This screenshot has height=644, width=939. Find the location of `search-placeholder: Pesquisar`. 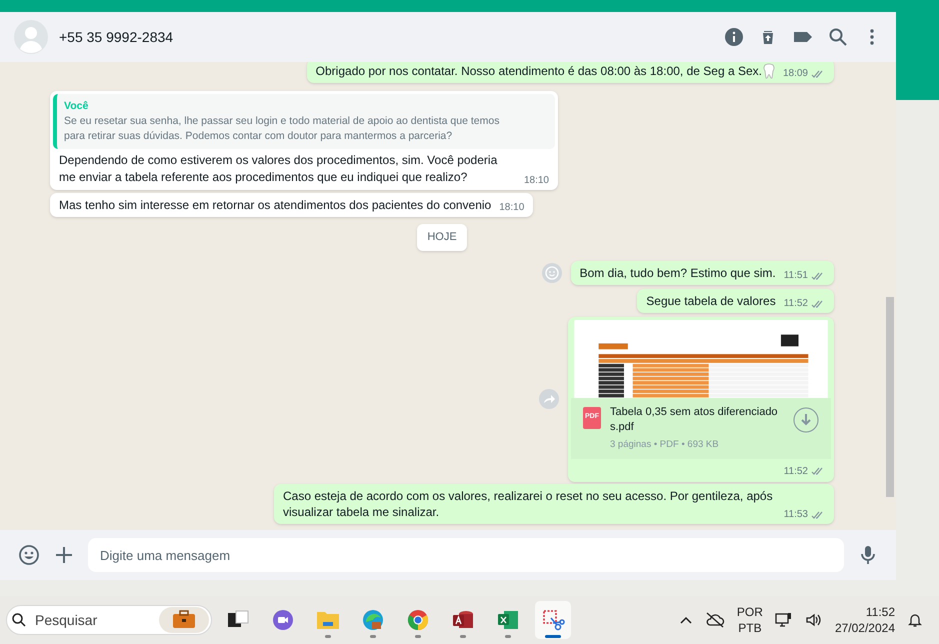

search-placeholder: Pesquisar is located at coordinates (66, 620).